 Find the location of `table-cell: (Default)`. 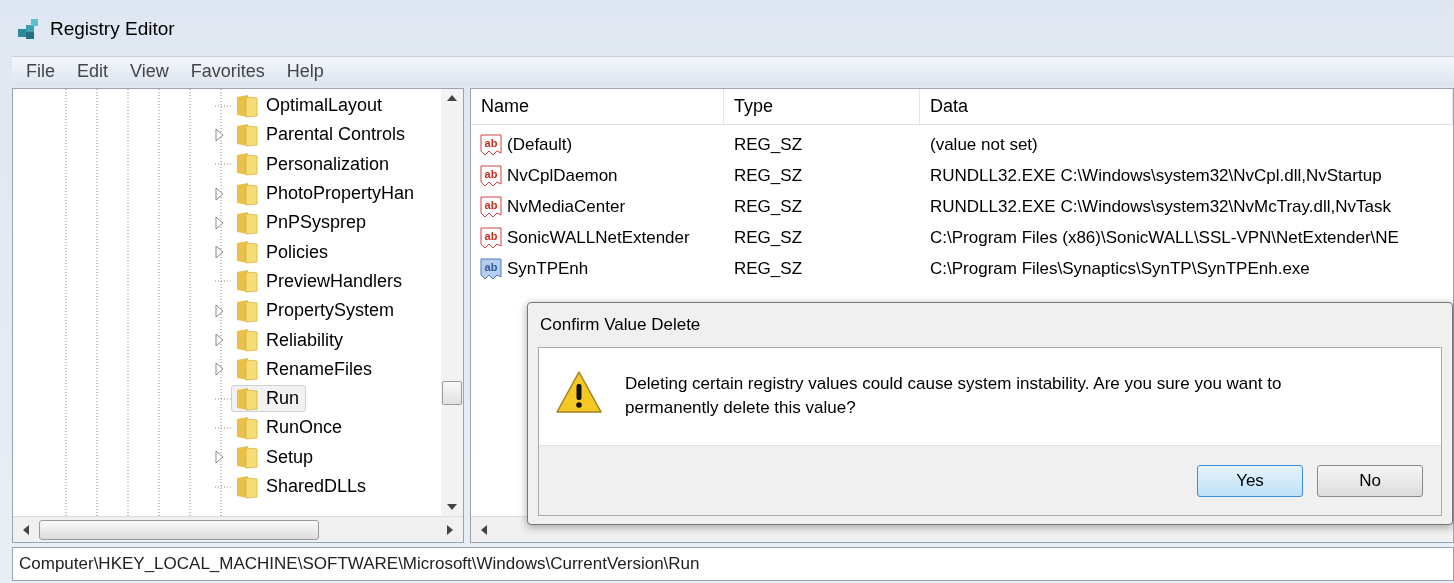

table-cell: (Default) is located at coordinates (540, 144).